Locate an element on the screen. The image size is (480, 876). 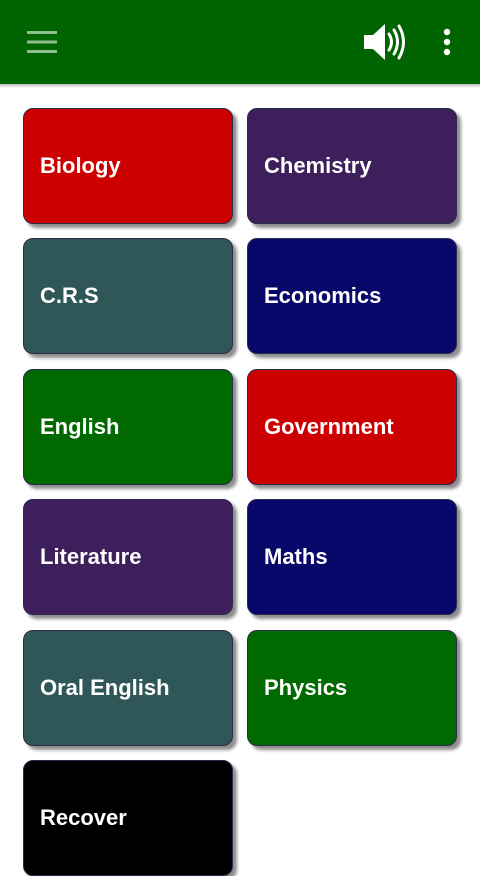
subject-tile-maths: Maths is located at coordinates (352, 557).